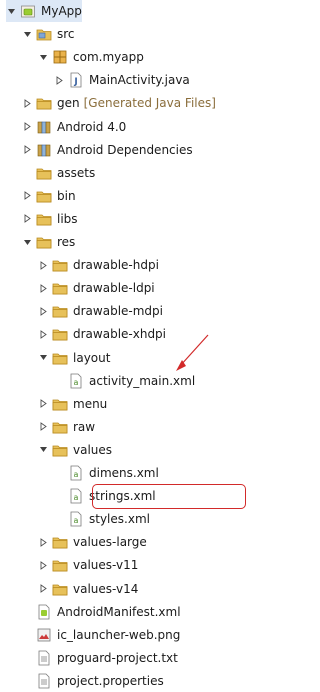  What do you see at coordinates (93, 449) in the screenshot?
I see `tree-item-label: values` at bounding box center [93, 449].